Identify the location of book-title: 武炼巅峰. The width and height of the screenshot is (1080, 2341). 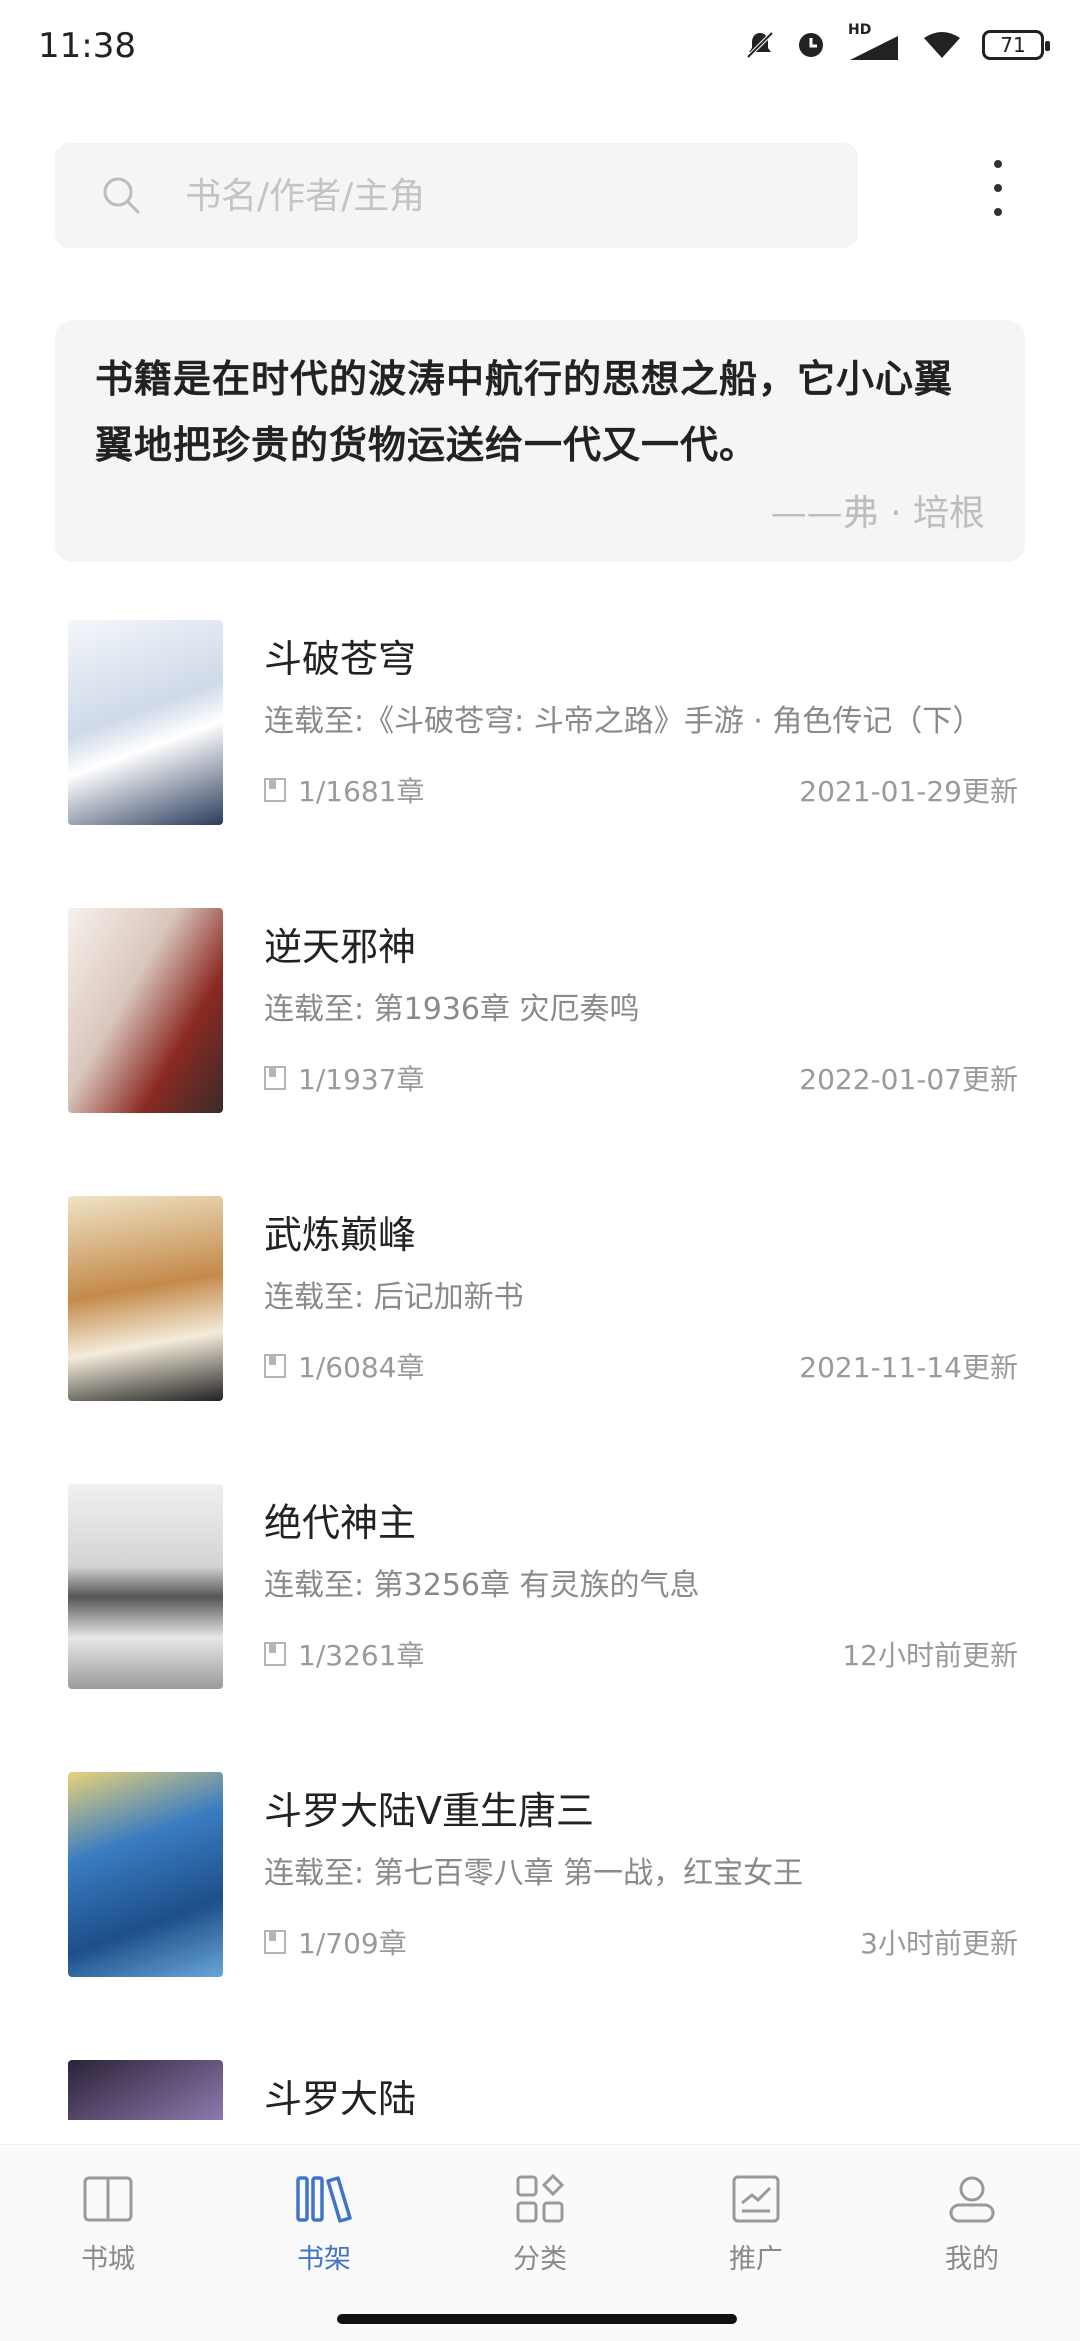
(340, 1235).